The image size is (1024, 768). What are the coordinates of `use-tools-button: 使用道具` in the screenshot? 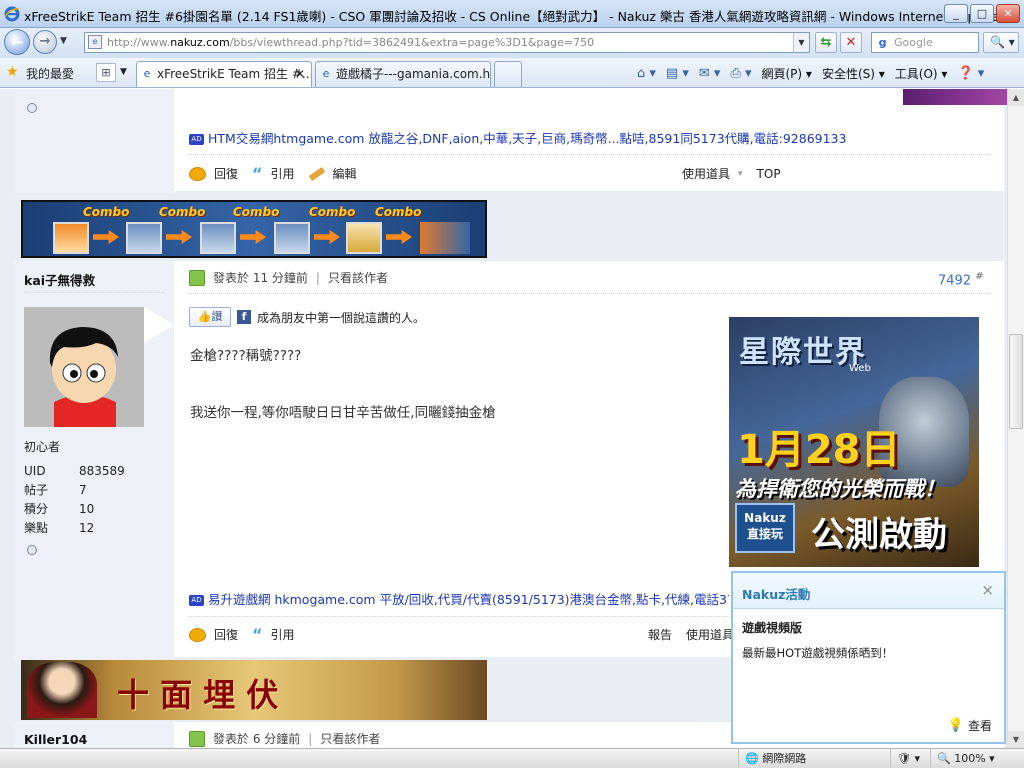 It's located at (710, 634).